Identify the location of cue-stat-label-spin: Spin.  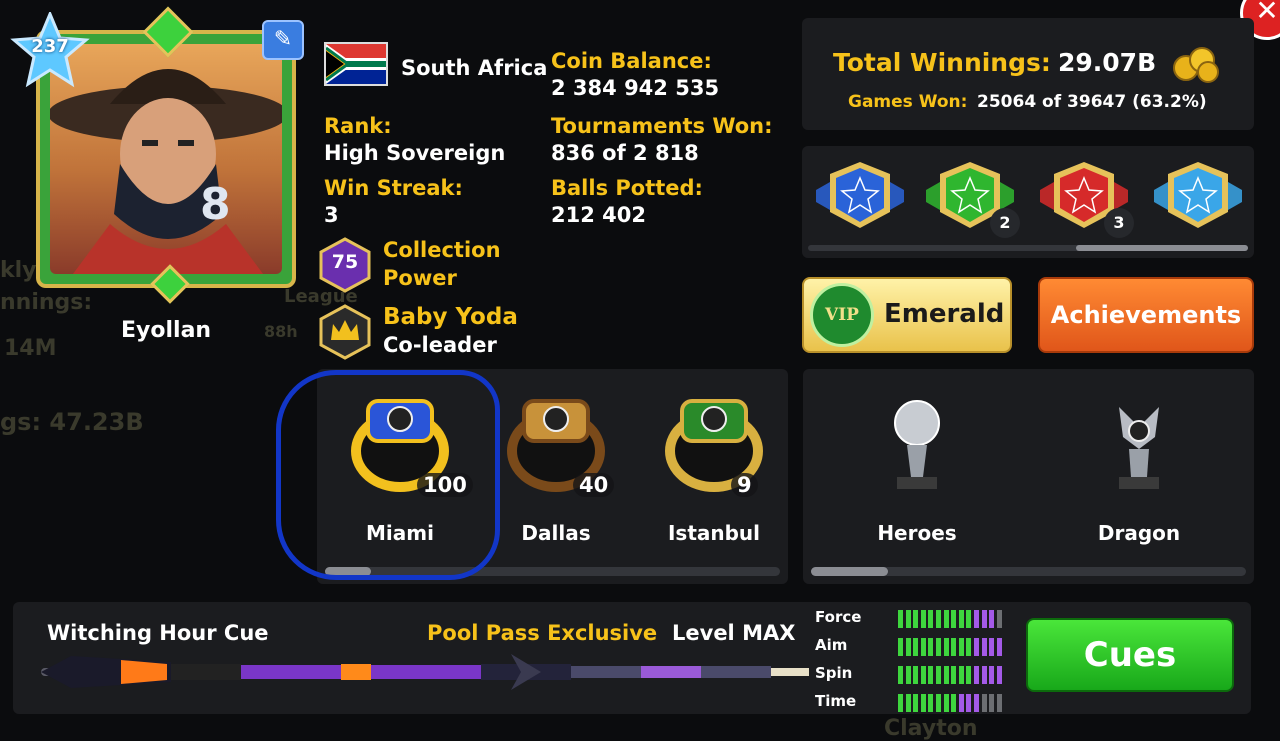
(834, 673).